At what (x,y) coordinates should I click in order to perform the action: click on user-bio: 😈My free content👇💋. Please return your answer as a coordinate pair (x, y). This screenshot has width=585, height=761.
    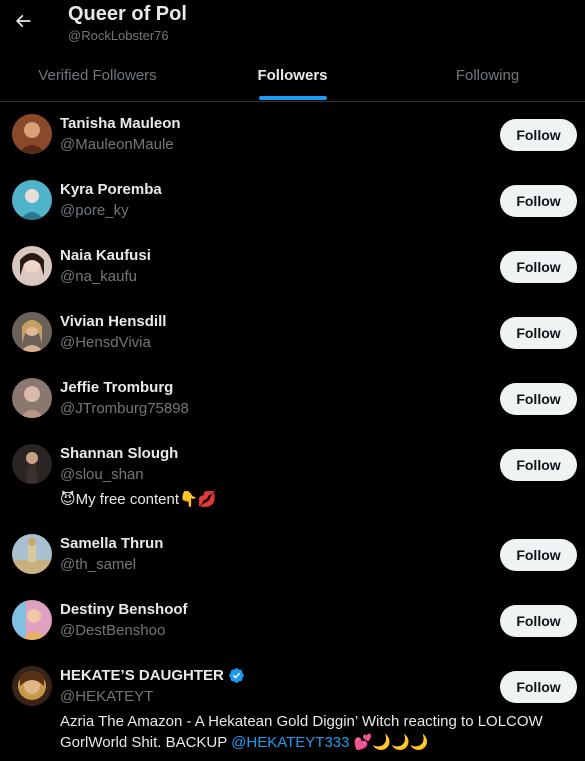
    Looking at the image, I should click on (315, 499).